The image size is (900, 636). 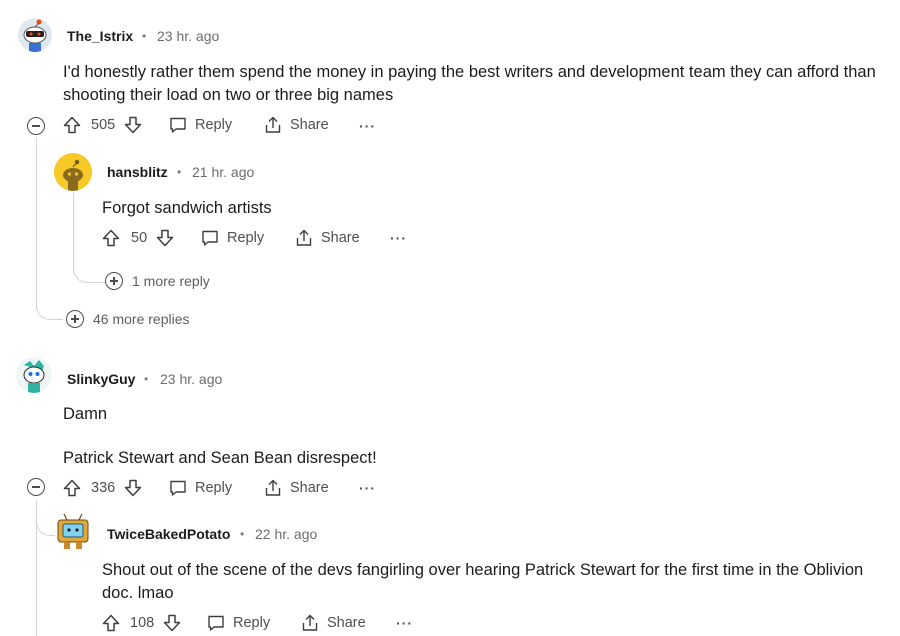 I want to click on timestamp: 22 hr. ago, so click(x=286, y=534).